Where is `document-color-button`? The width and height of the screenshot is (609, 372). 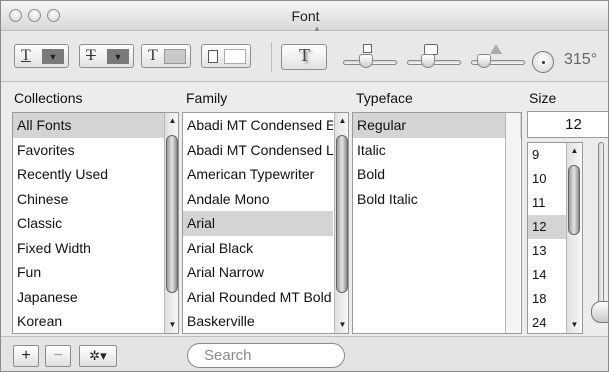
document-color-button is located at coordinates (226, 56).